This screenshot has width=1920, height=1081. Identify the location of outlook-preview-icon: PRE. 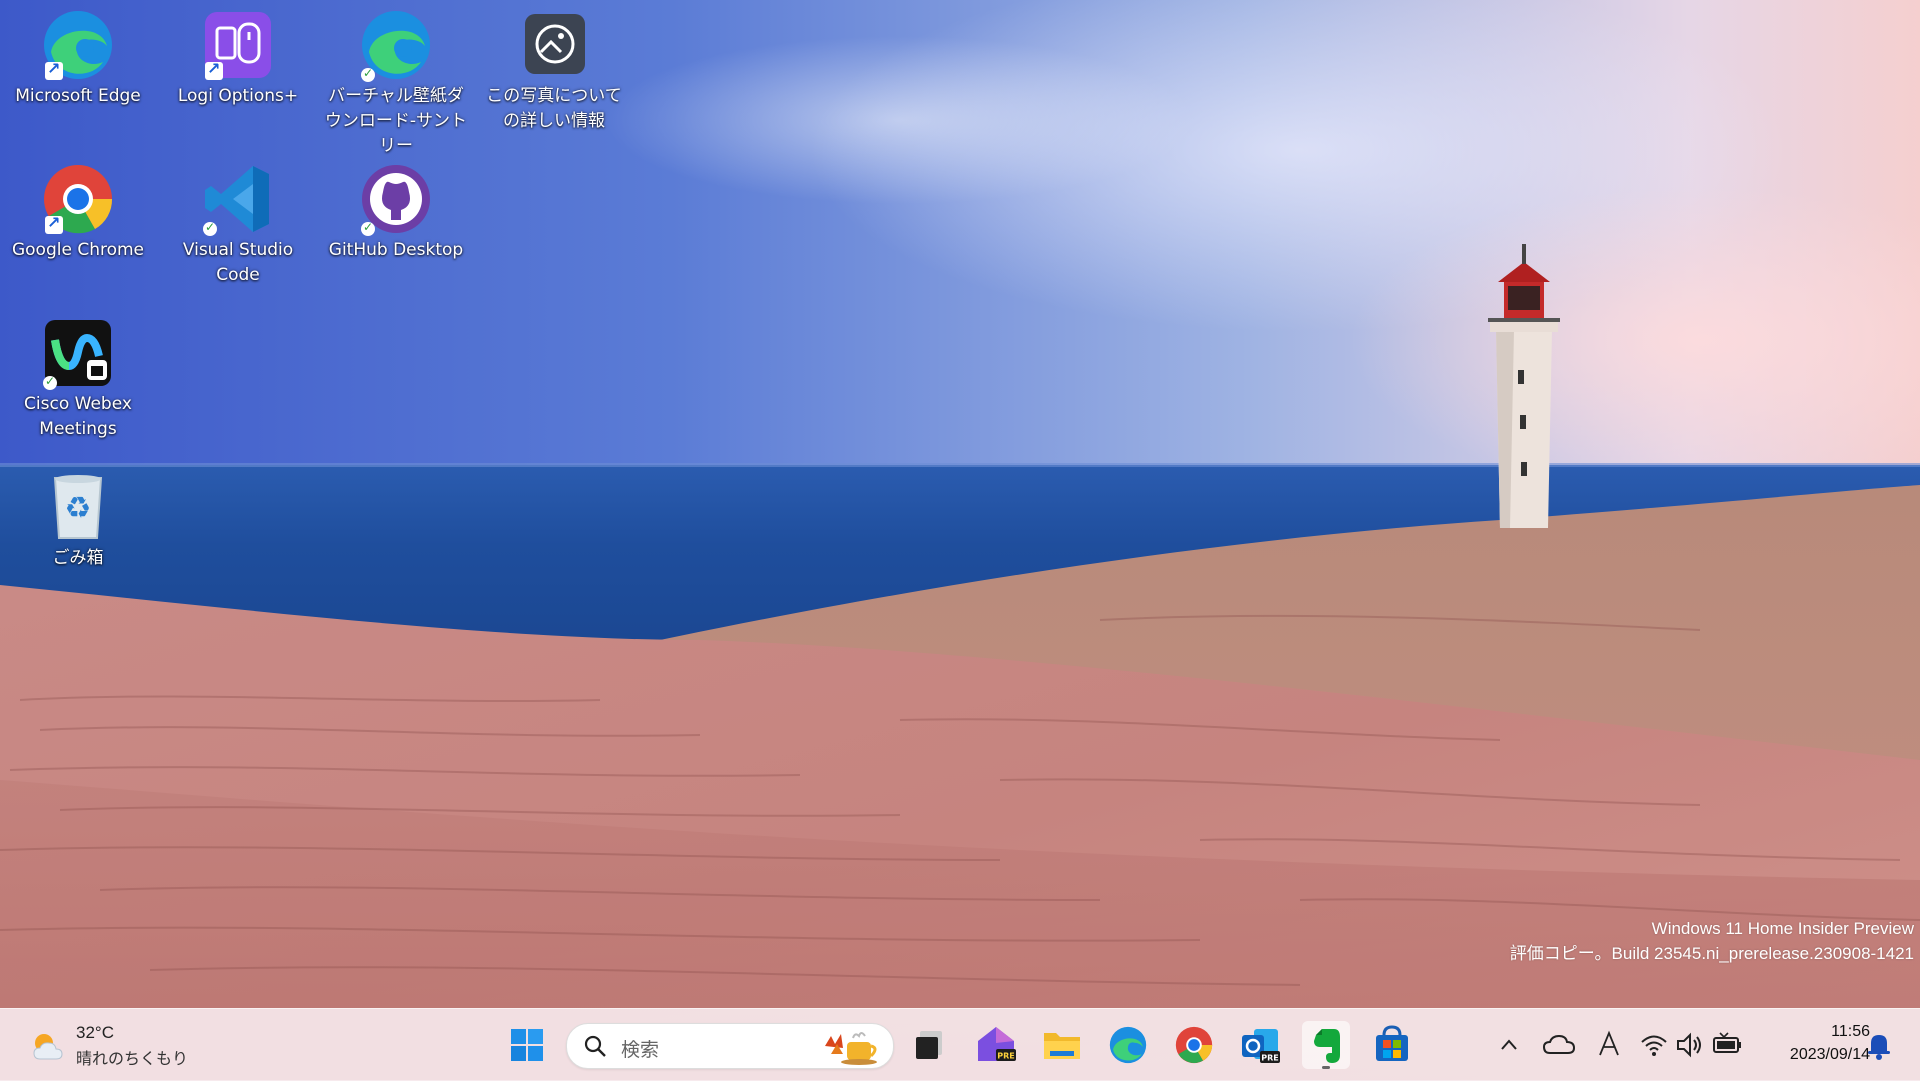
(1261, 1046).